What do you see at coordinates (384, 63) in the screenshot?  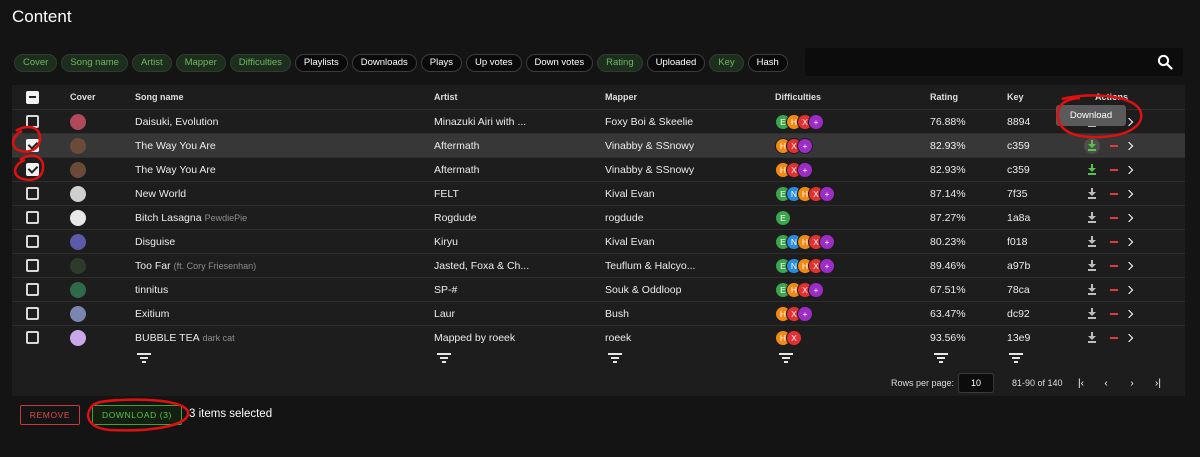 I see `column-chip: Downloads` at bounding box center [384, 63].